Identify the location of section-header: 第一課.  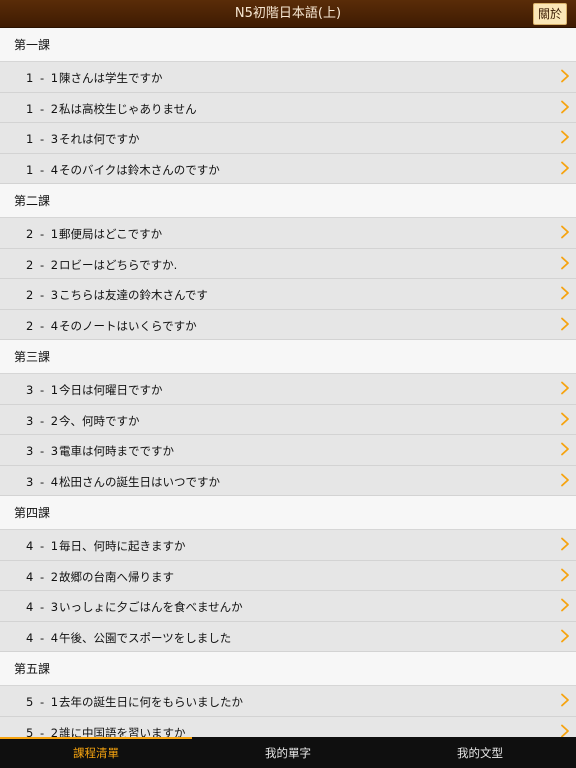
(288, 45).